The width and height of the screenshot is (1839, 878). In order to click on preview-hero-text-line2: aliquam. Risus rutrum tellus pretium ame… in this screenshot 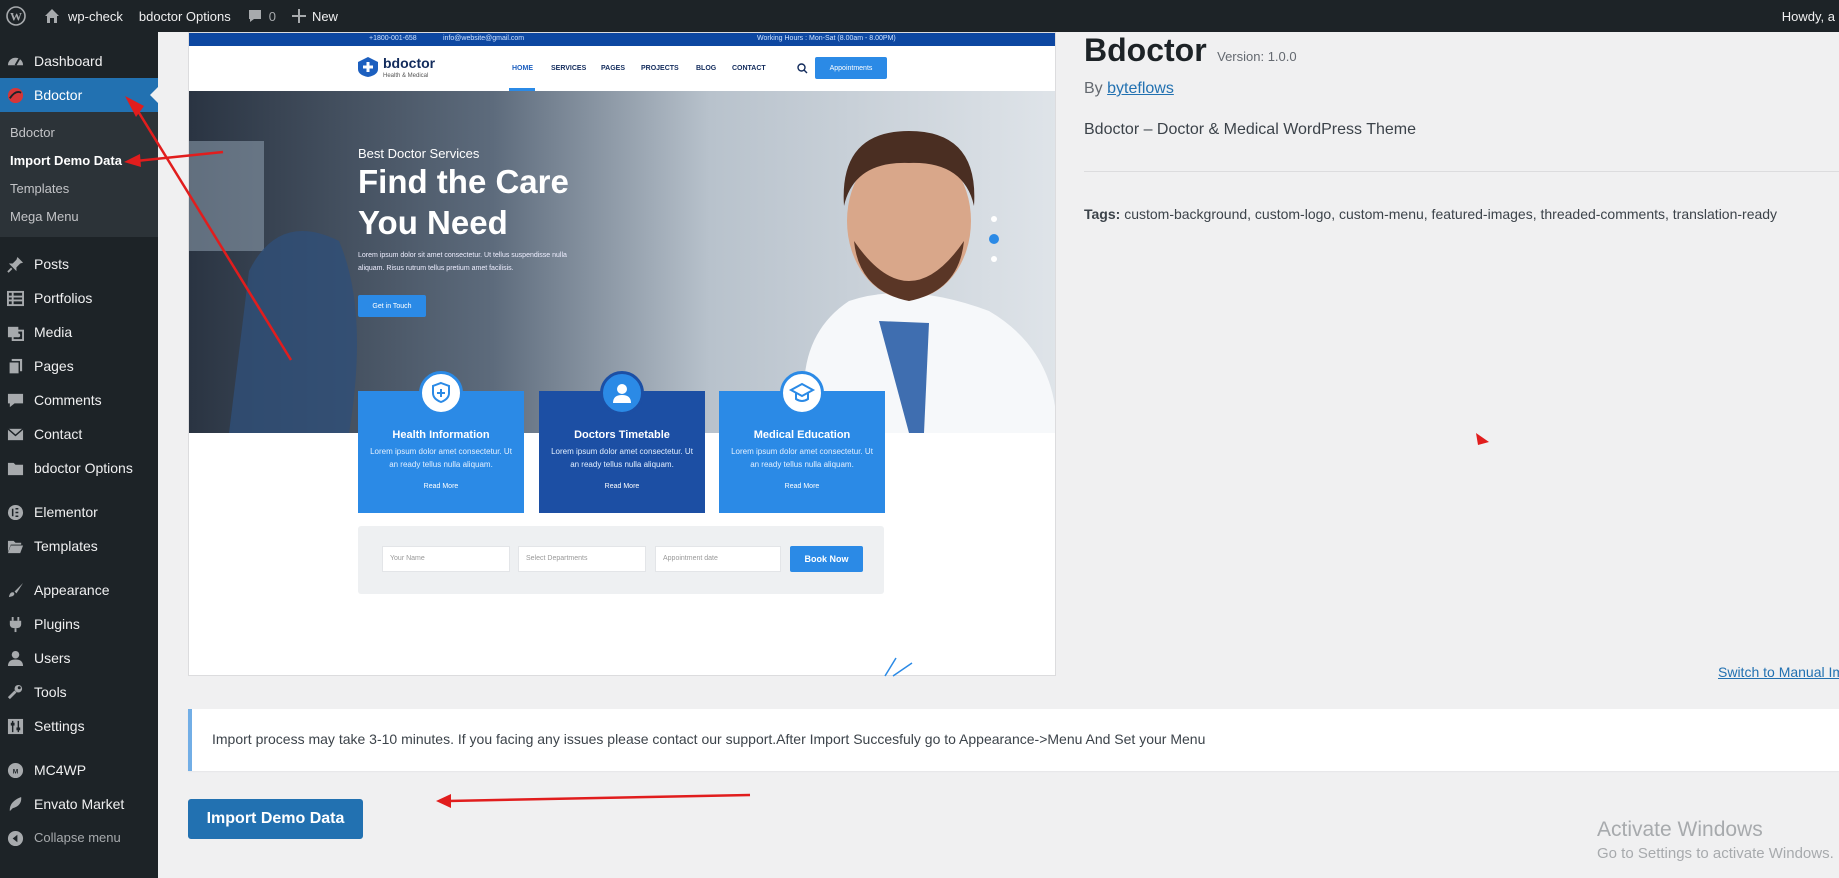, I will do `click(436, 268)`.